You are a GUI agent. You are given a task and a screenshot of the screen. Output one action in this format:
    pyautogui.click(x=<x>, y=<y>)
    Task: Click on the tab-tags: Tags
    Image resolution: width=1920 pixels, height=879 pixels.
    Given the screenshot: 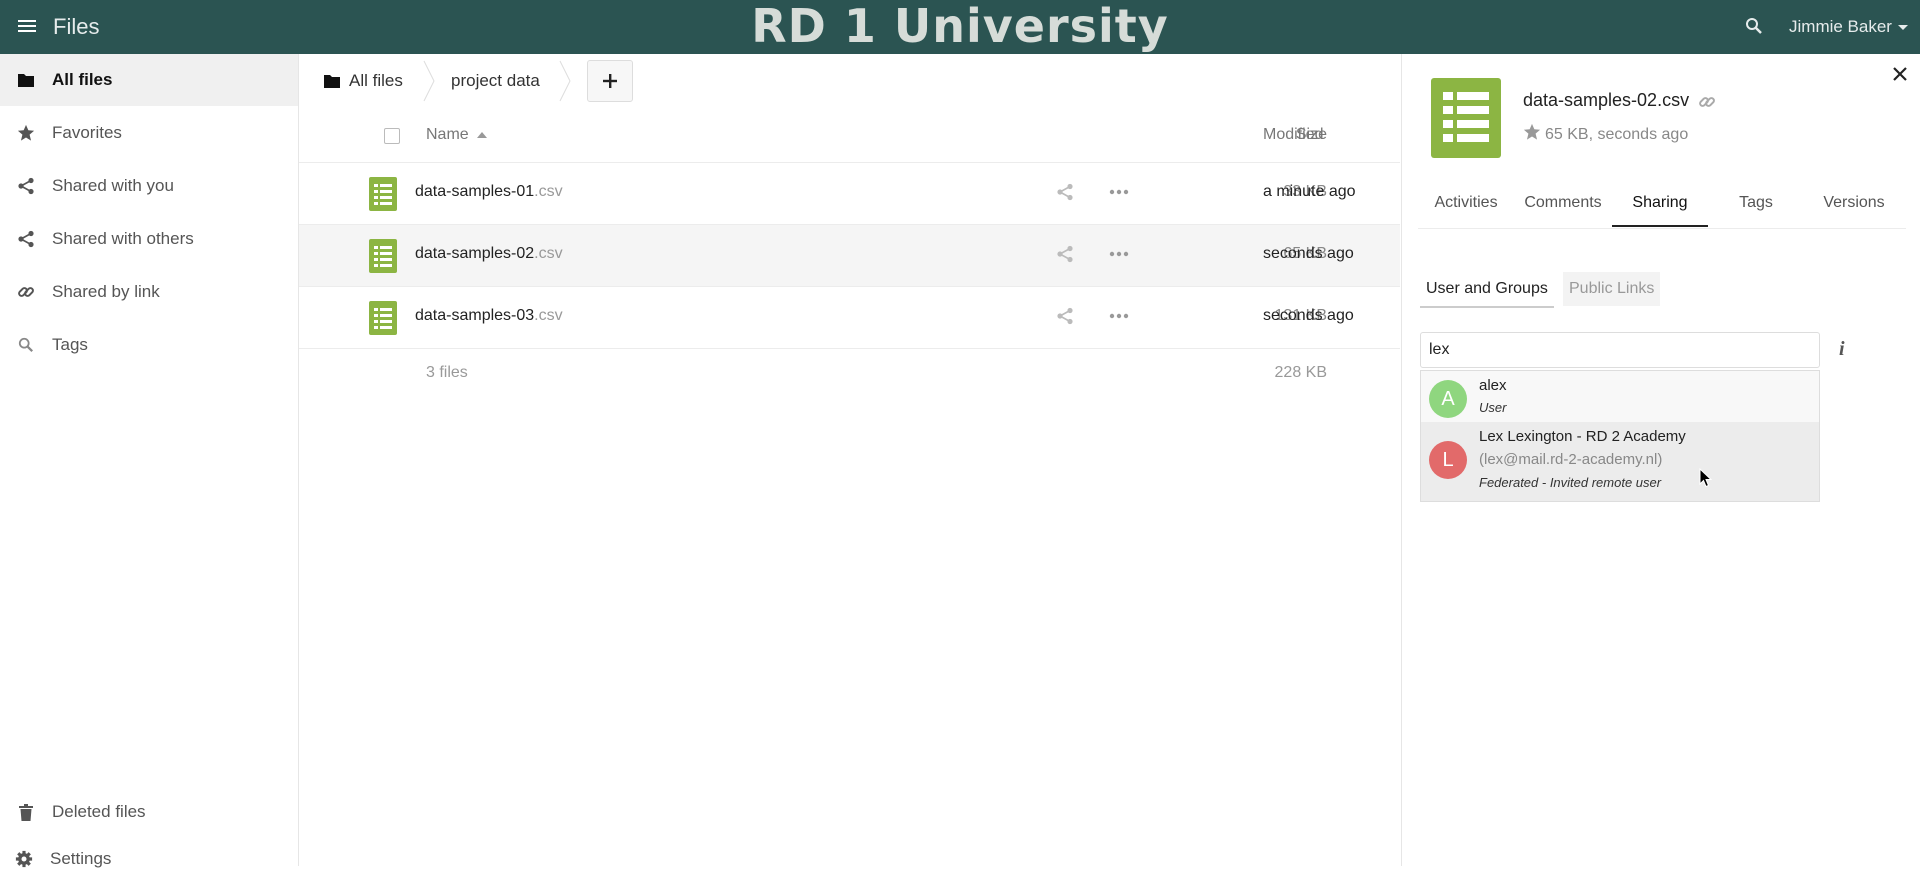 What is the action you would take?
    pyautogui.click(x=1756, y=208)
    